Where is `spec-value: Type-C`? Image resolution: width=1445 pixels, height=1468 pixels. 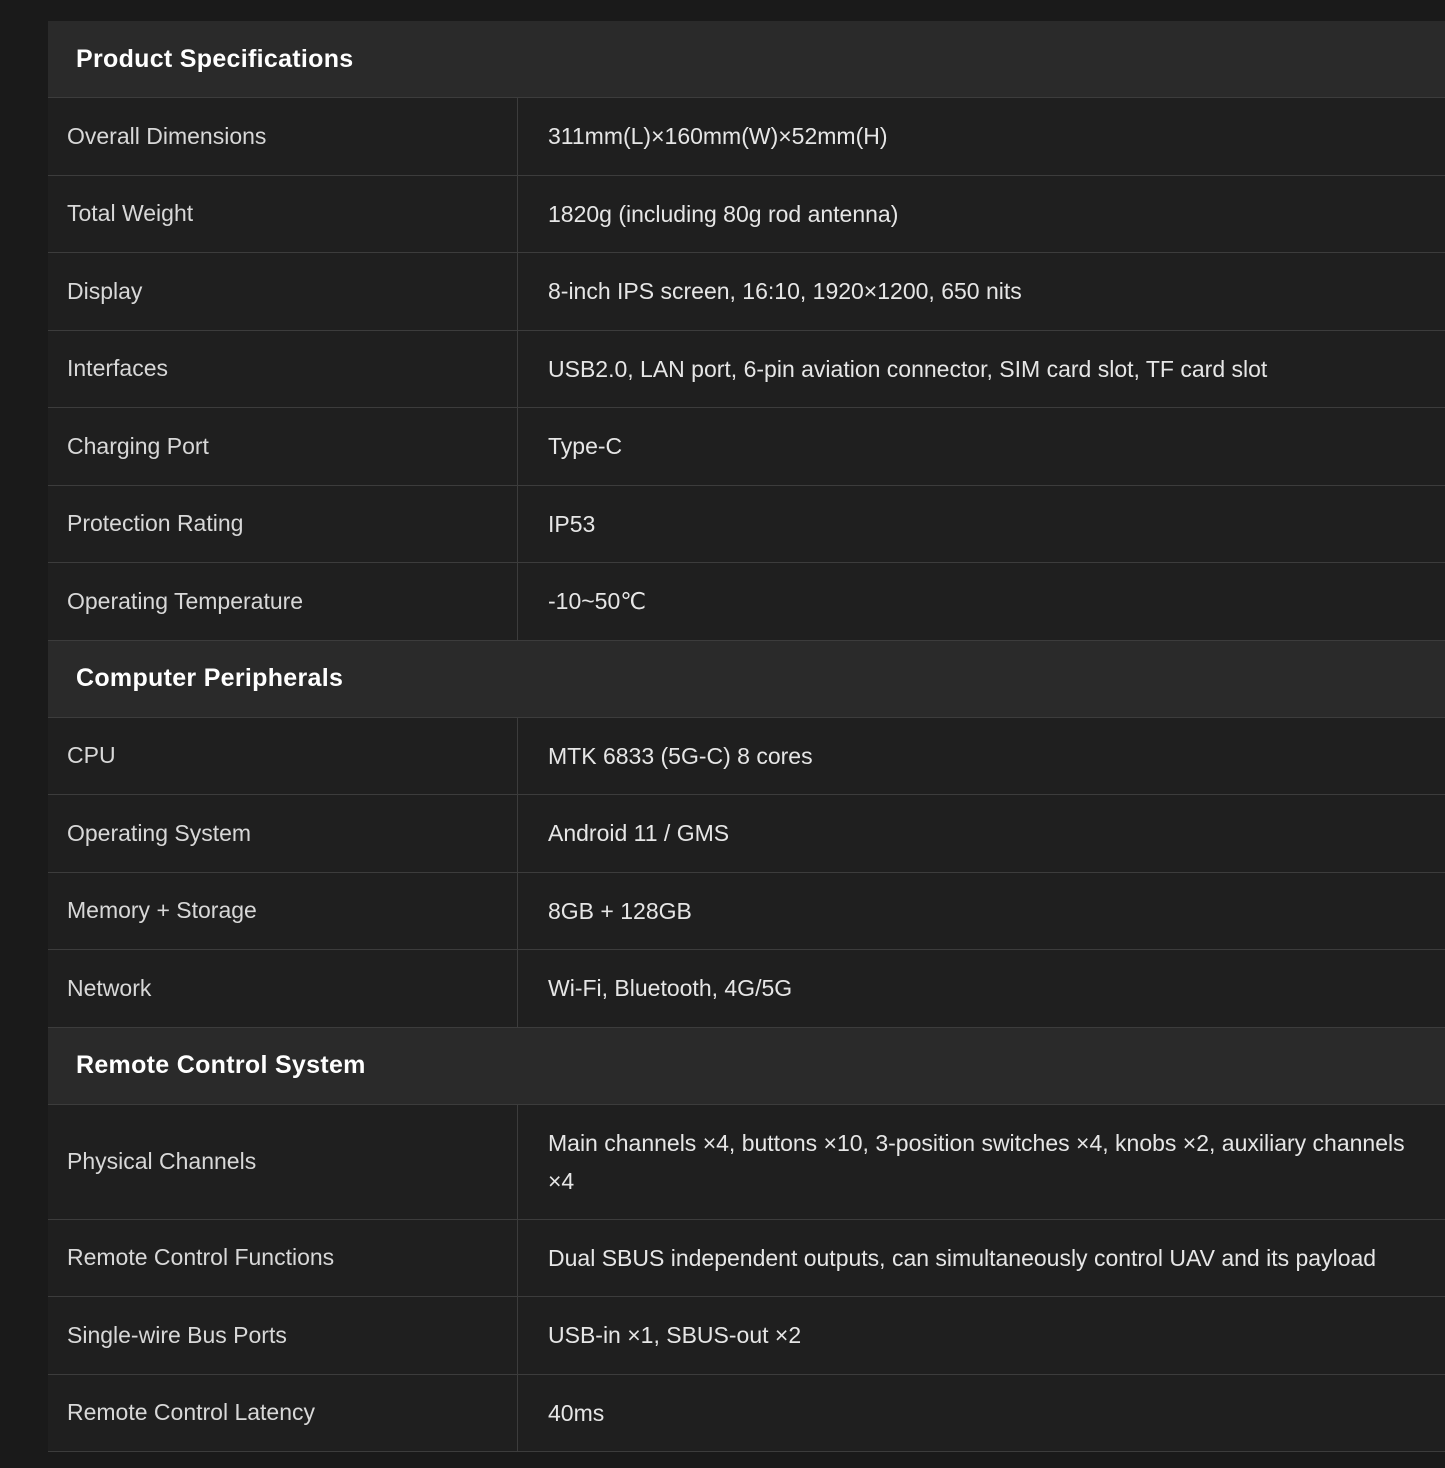 spec-value: Type-C is located at coordinates (585, 446).